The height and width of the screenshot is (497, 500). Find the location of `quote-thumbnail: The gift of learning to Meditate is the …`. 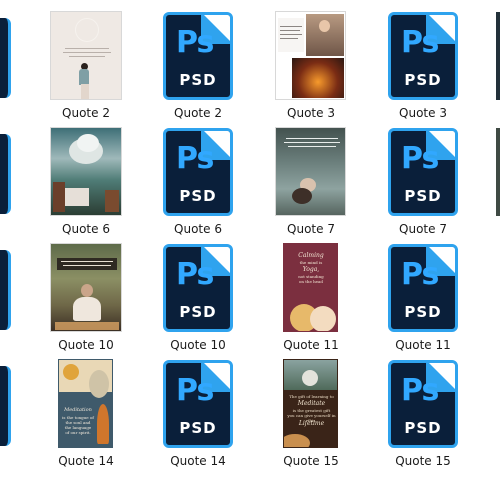

quote-thumbnail: The gift of learning to Meditate is the … is located at coordinates (310, 403).